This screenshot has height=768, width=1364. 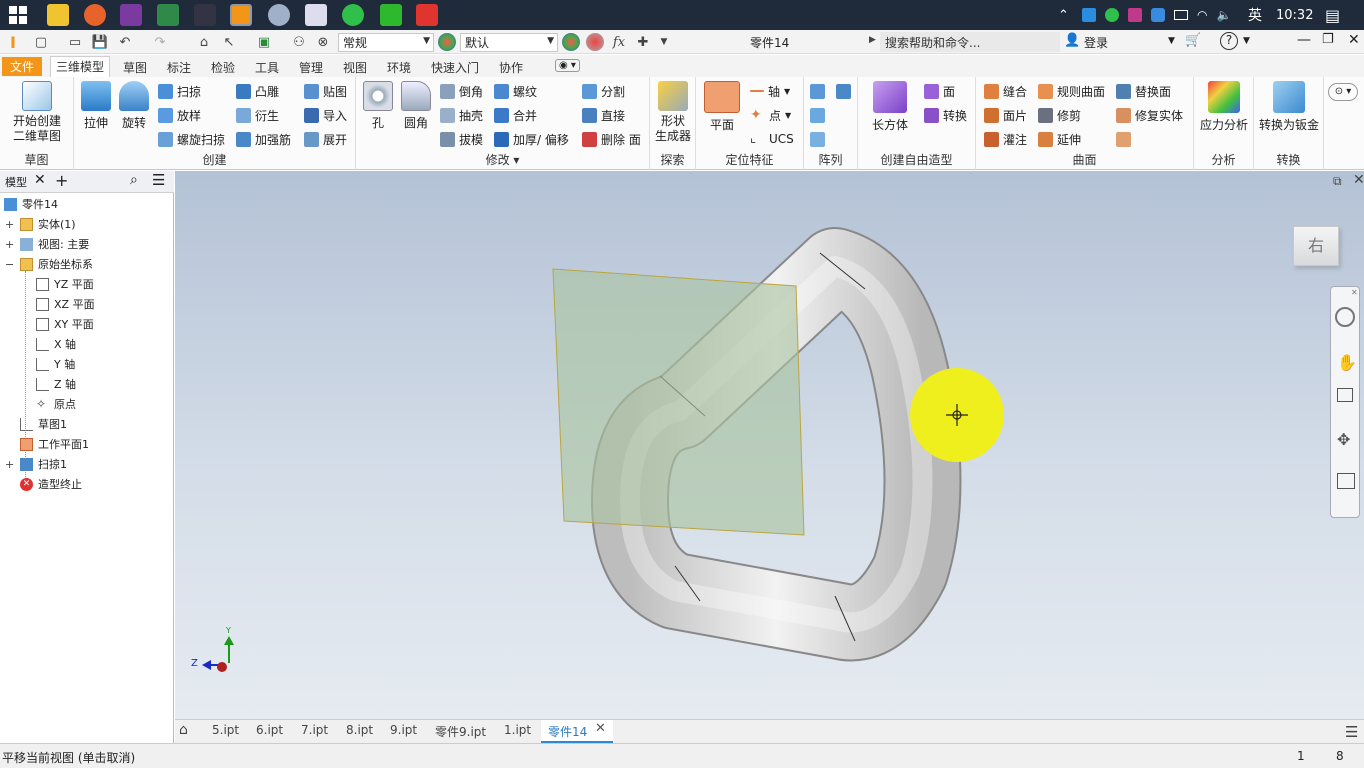 What do you see at coordinates (1246, 41) in the screenshot?
I see `help-dropdown-icon: ▼` at bounding box center [1246, 41].